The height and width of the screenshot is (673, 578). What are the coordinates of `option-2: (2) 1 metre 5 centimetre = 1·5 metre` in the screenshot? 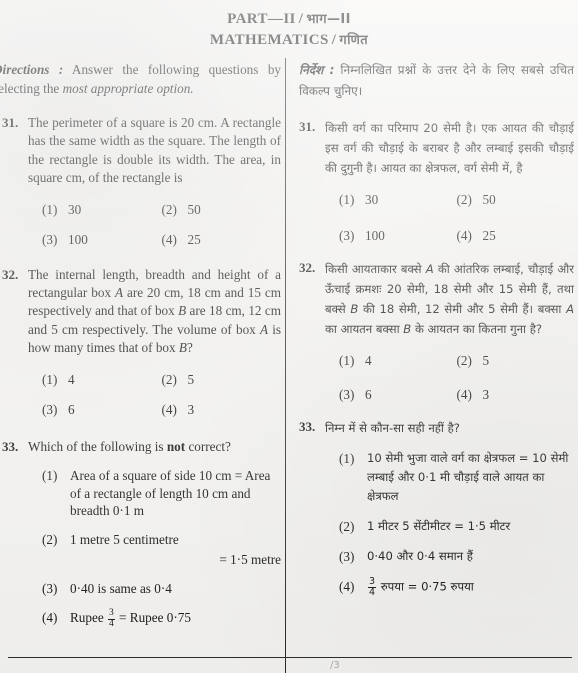 It's located at (161, 550).